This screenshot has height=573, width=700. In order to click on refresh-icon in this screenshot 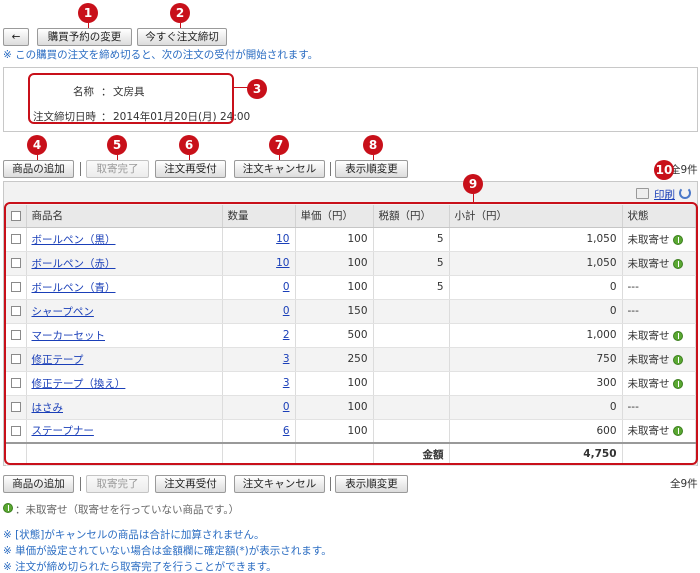, I will do `click(685, 193)`.